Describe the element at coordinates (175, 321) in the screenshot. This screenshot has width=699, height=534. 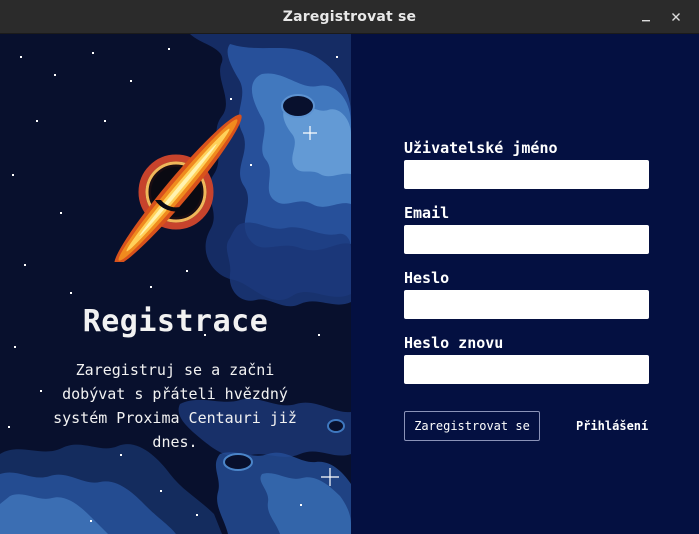
I see `page-heading: Registrace` at that location.